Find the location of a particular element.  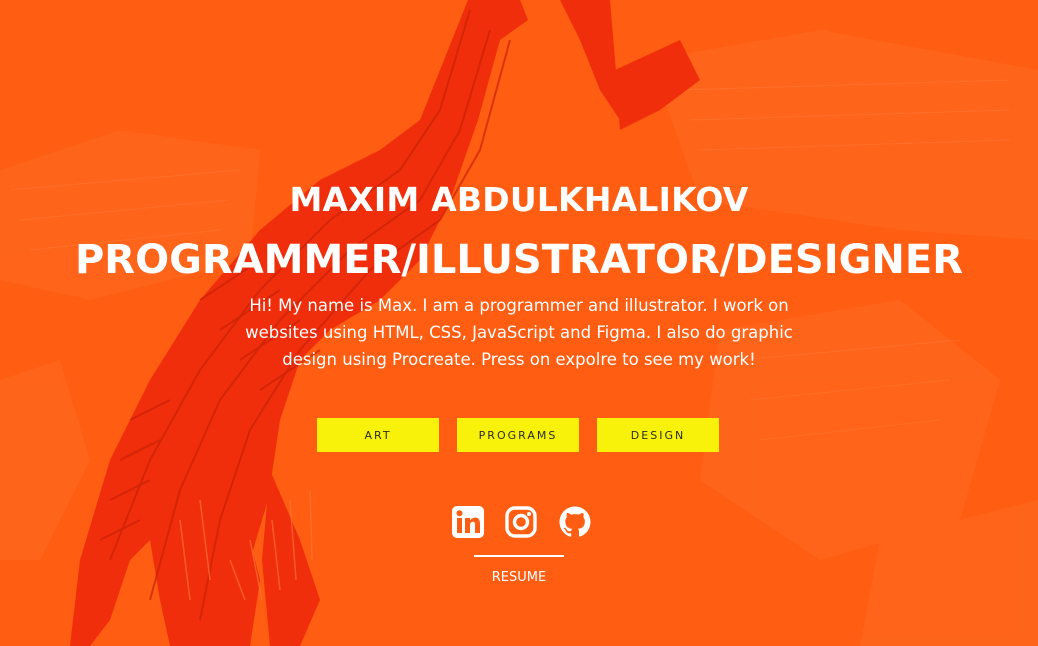

explore-buttons: ART PROGRAMS DESIGN is located at coordinates (519, 435).